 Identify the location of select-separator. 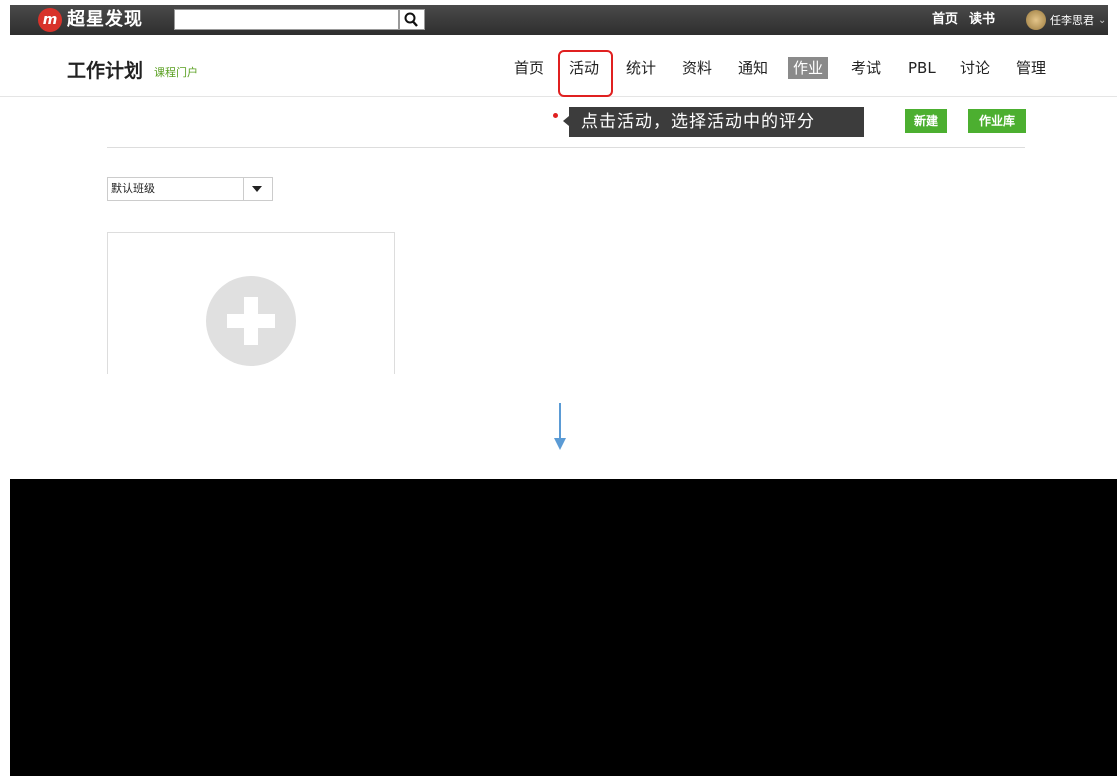
(243, 189).